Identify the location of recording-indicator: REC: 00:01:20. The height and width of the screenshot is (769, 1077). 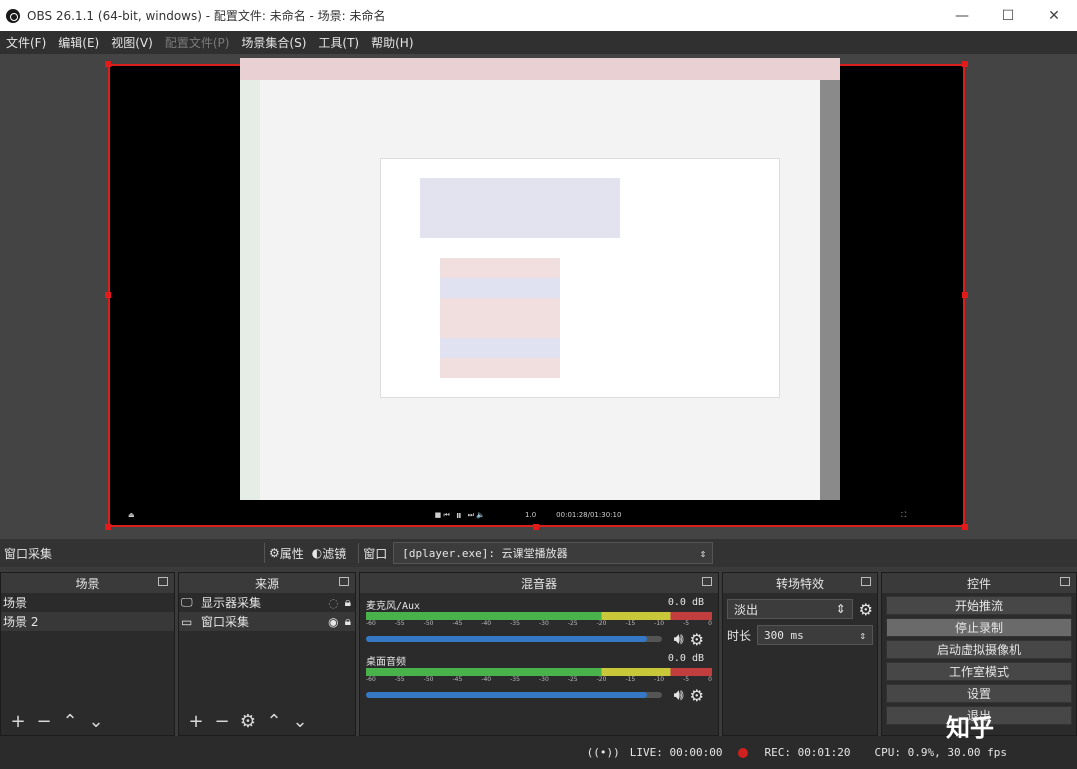
(794, 752).